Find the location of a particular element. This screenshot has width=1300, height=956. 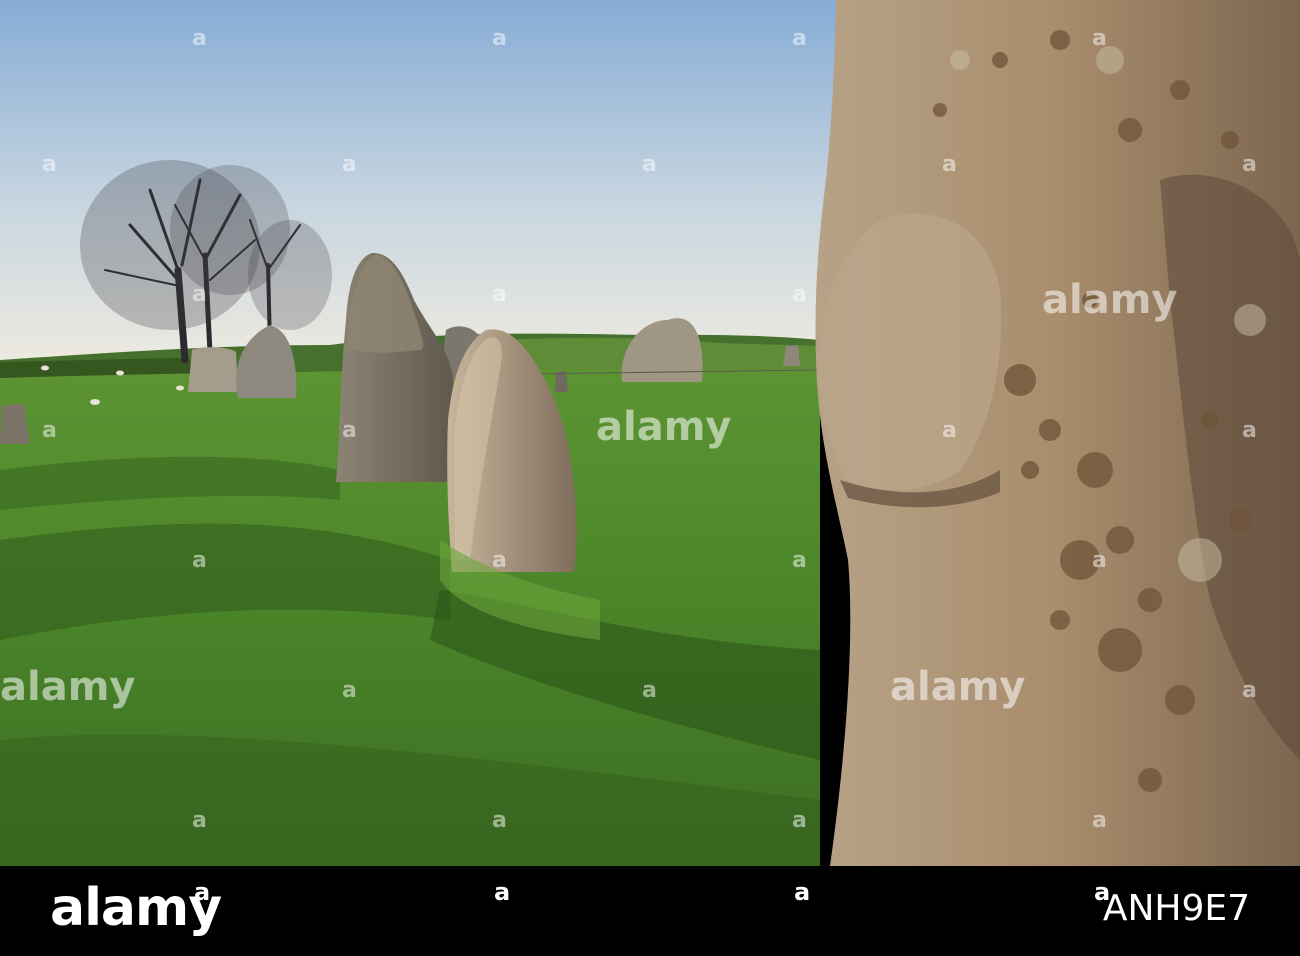

image-id: ANH9E7 is located at coordinates (1176, 908).